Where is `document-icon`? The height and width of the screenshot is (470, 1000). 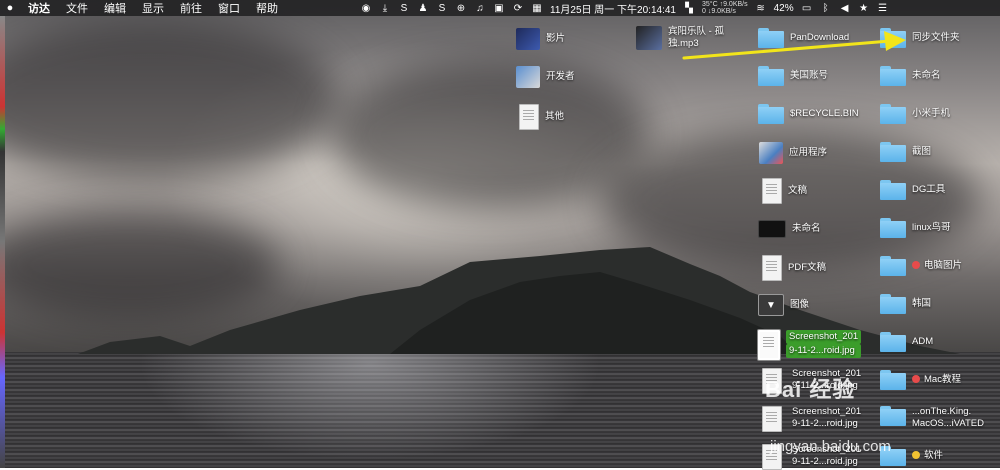
document-icon is located at coordinates (772, 191).